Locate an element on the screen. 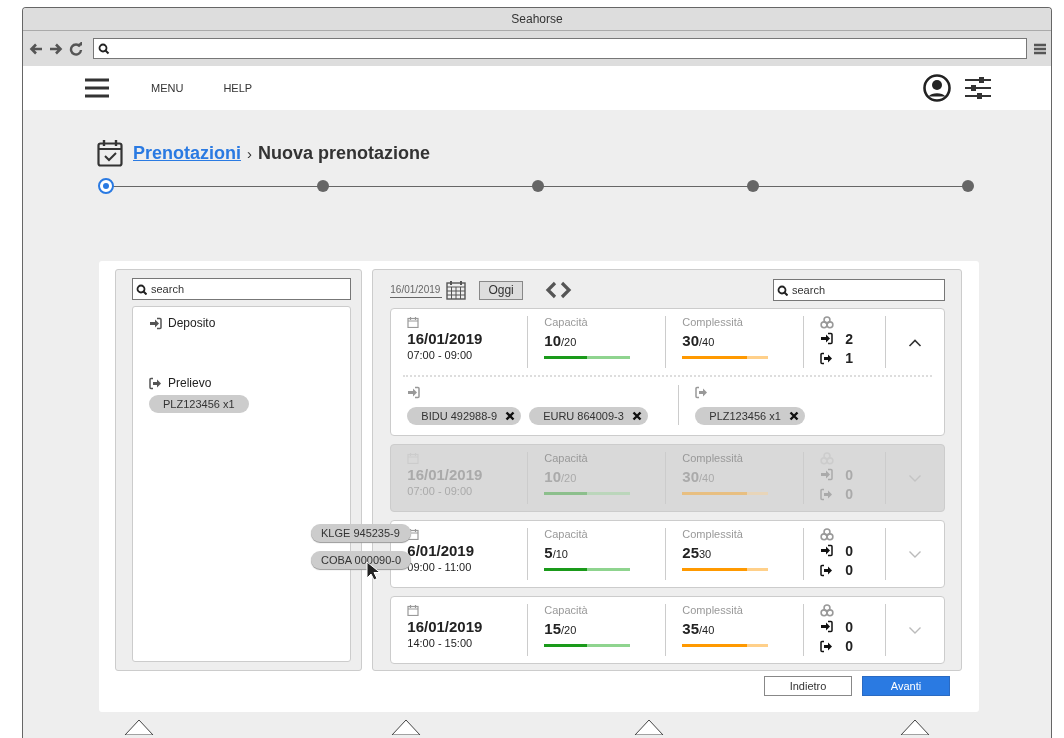 This screenshot has height=738, width=1064. slot-time: 14:00 - 15:00 is located at coordinates (440, 643).